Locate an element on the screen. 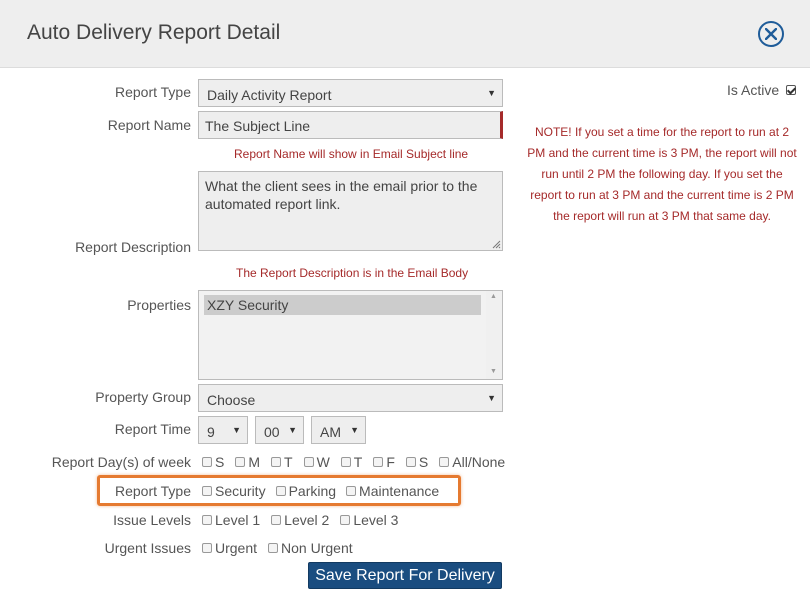 The image size is (810, 599). close-icon is located at coordinates (771, 34).